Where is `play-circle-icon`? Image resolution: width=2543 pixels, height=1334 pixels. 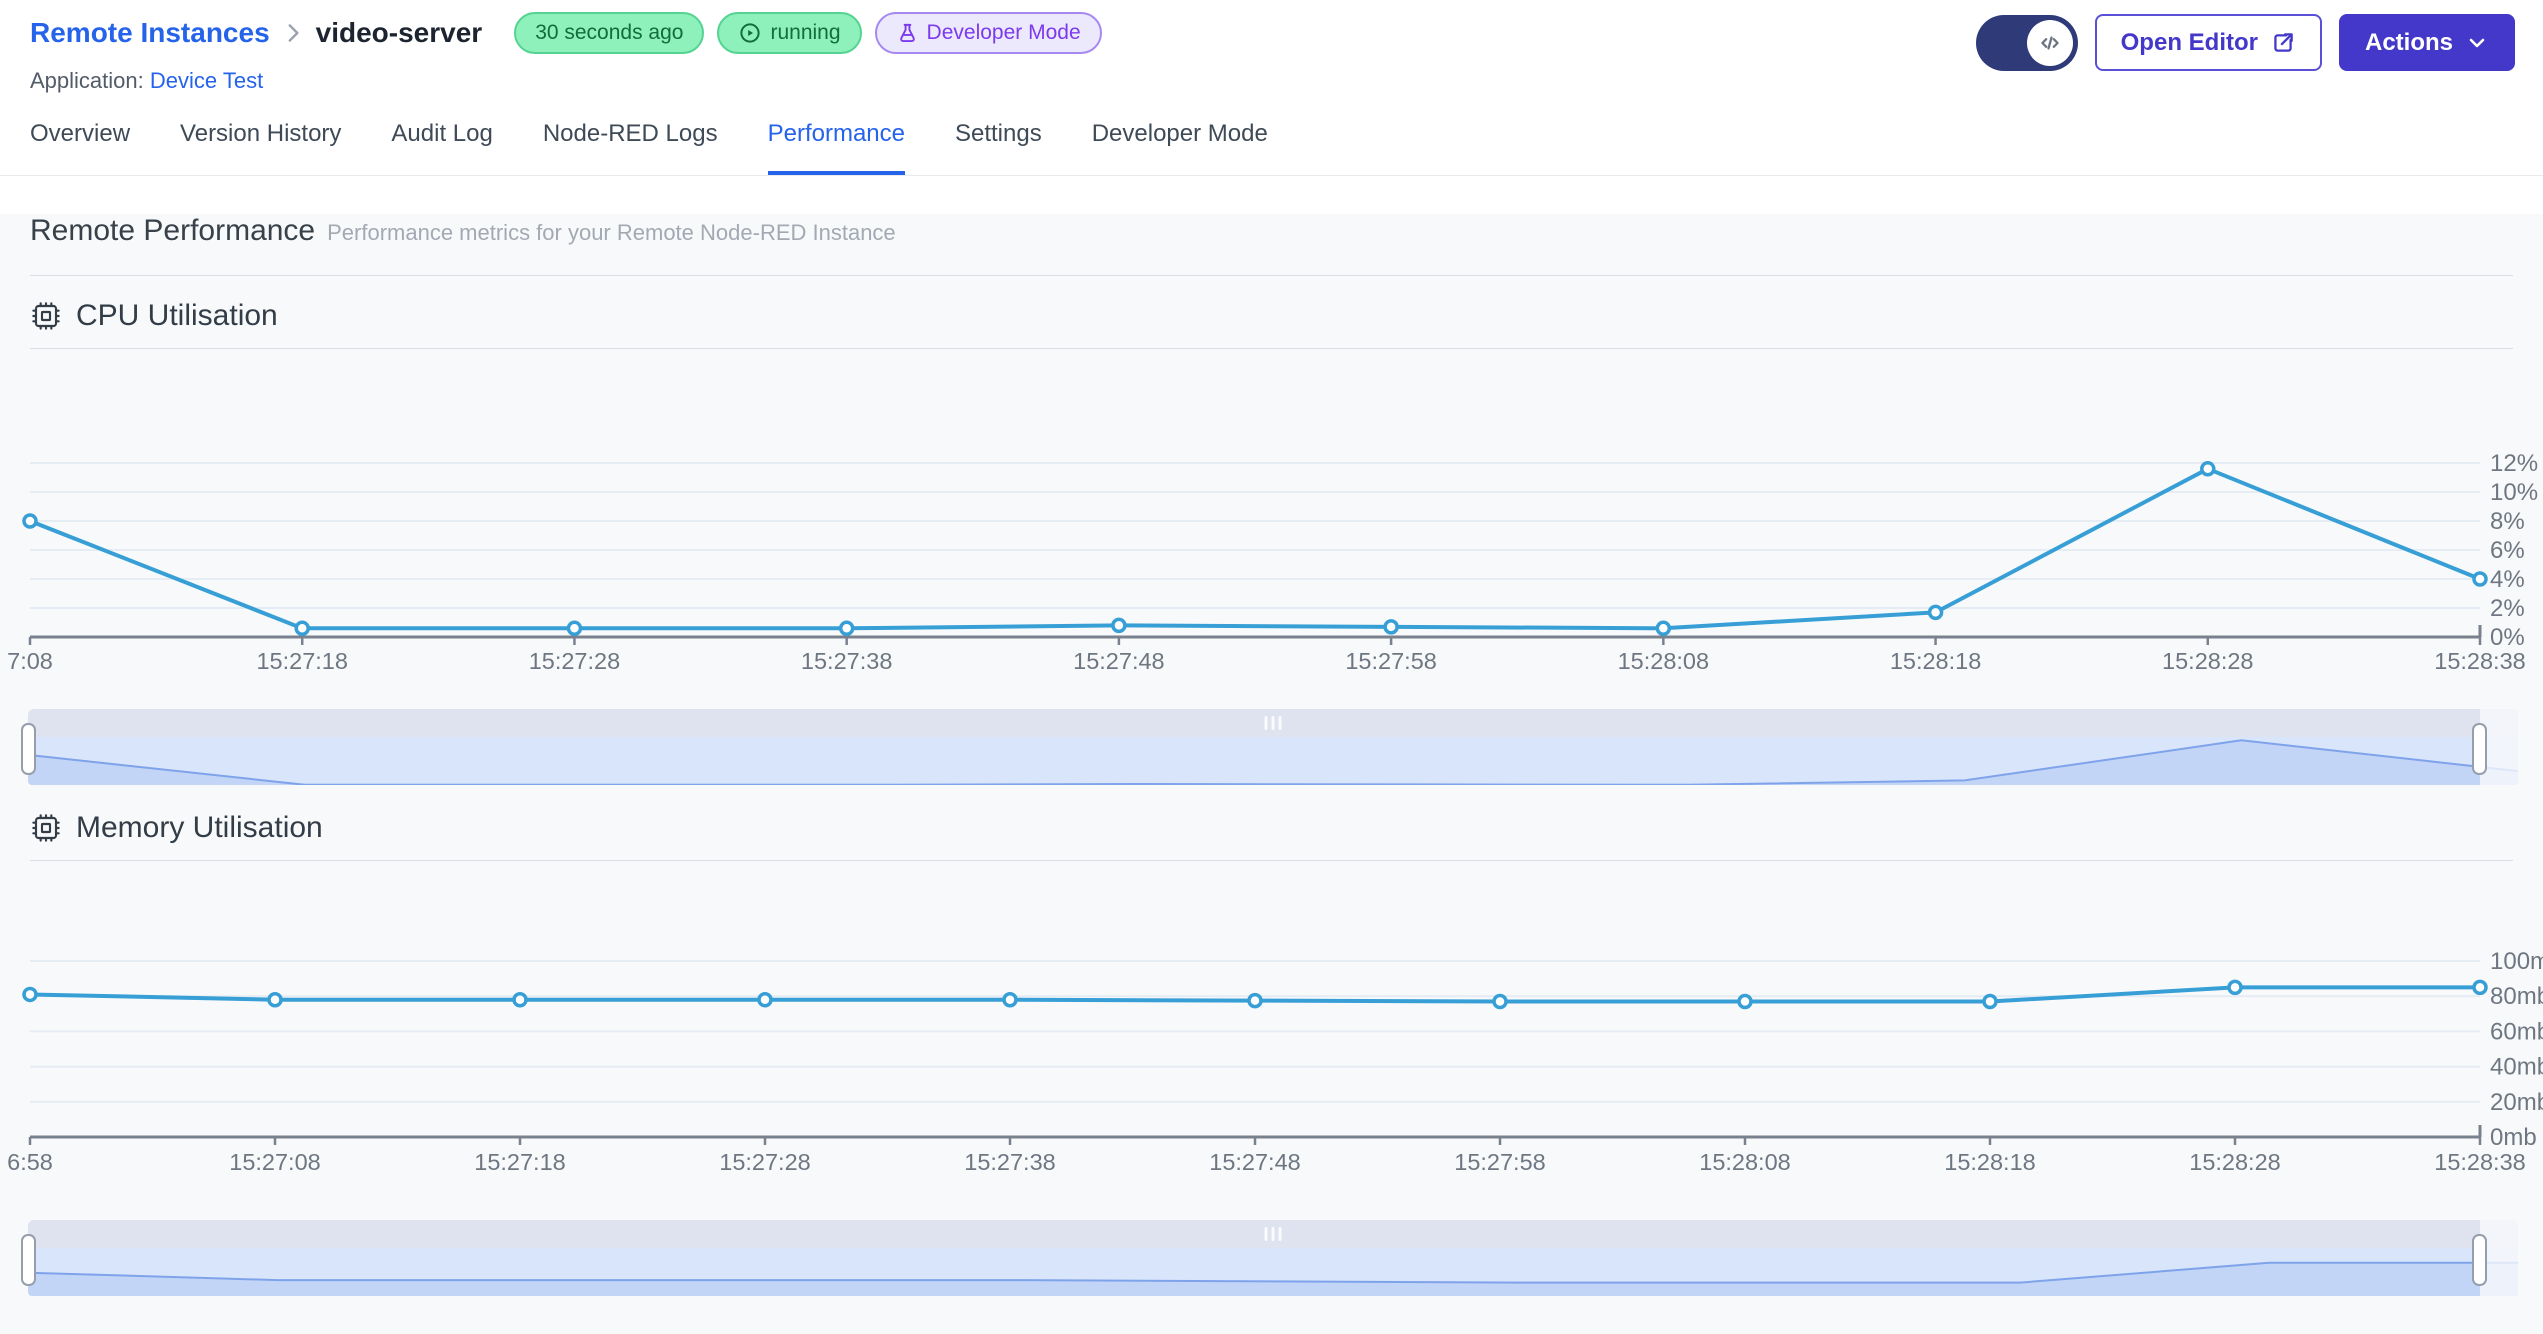
play-circle-icon is located at coordinates (750, 33).